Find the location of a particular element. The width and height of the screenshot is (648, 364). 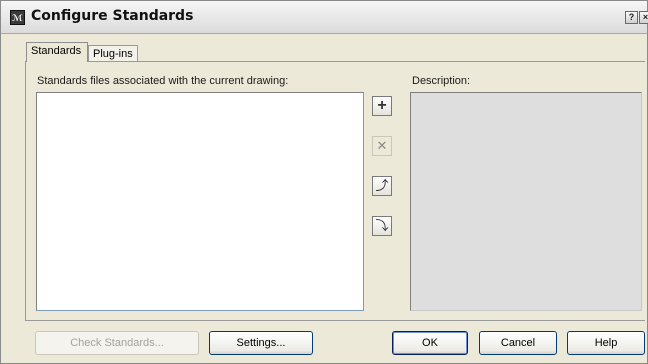

move-down-icon: ⤵ is located at coordinates (382, 225).